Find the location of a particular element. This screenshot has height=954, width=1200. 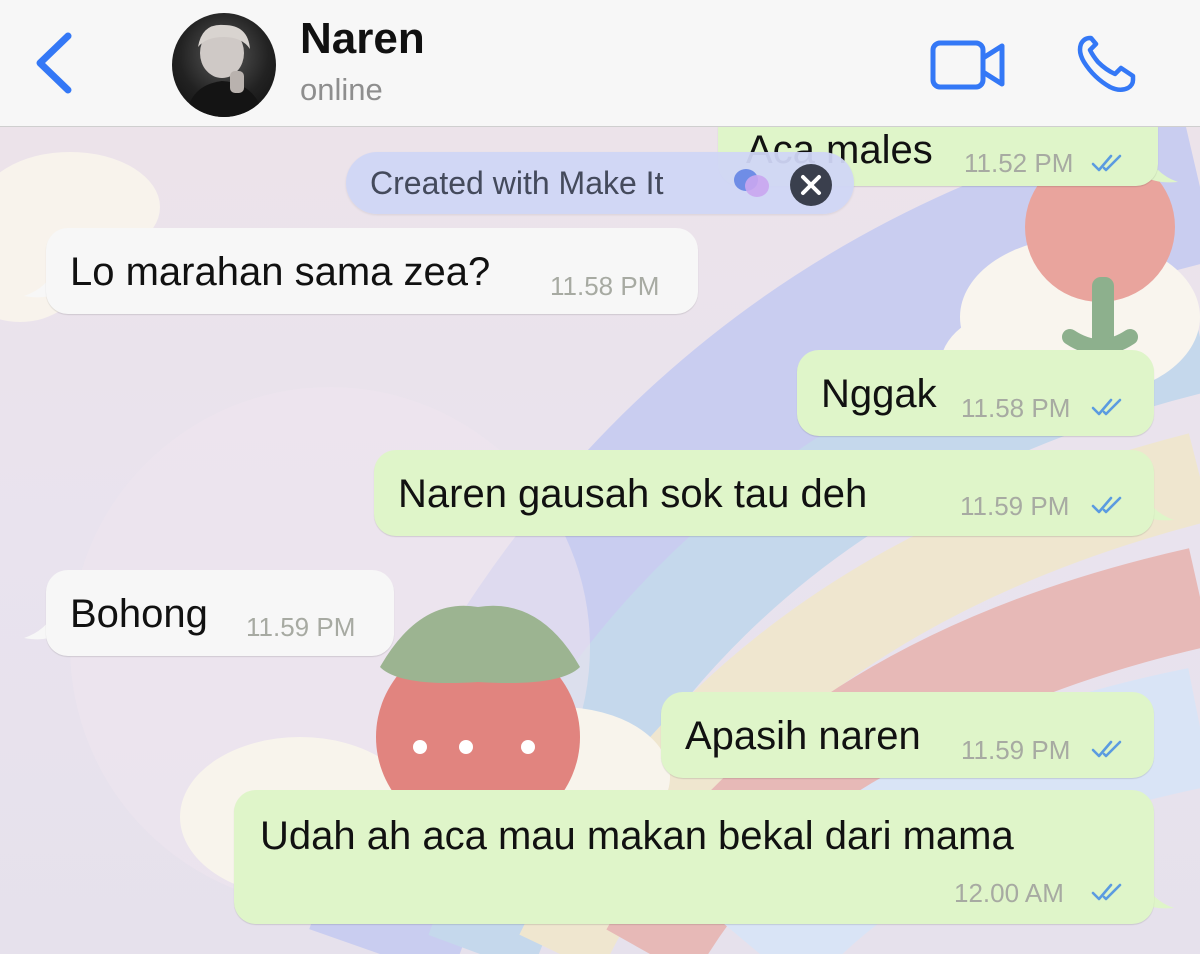

avatar-photo is located at coordinates (225, 70).